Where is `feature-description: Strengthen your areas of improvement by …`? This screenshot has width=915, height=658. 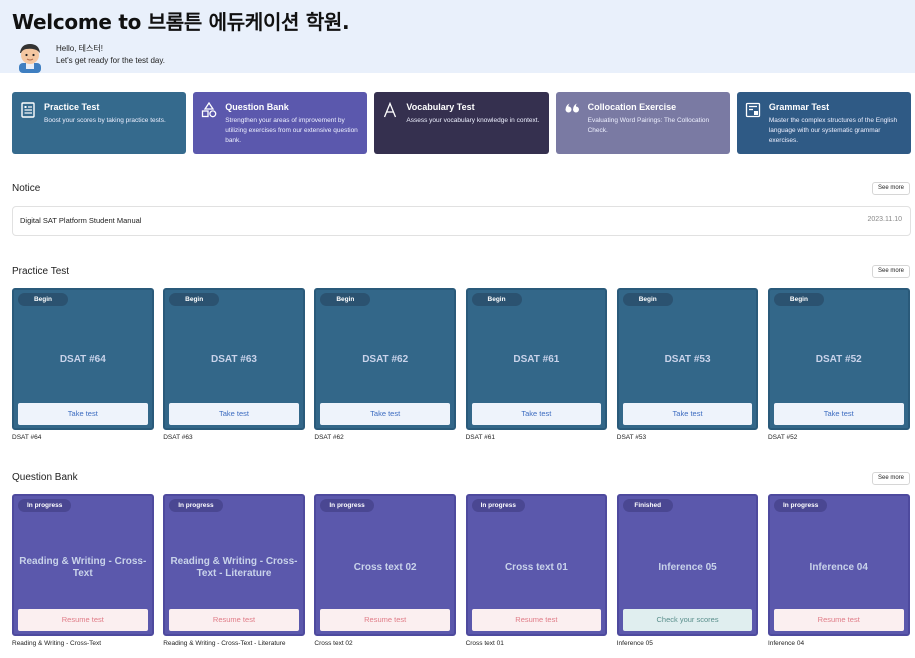 feature-description: Strengthen your areas of improvement by … is located at coordinates (291, 130).